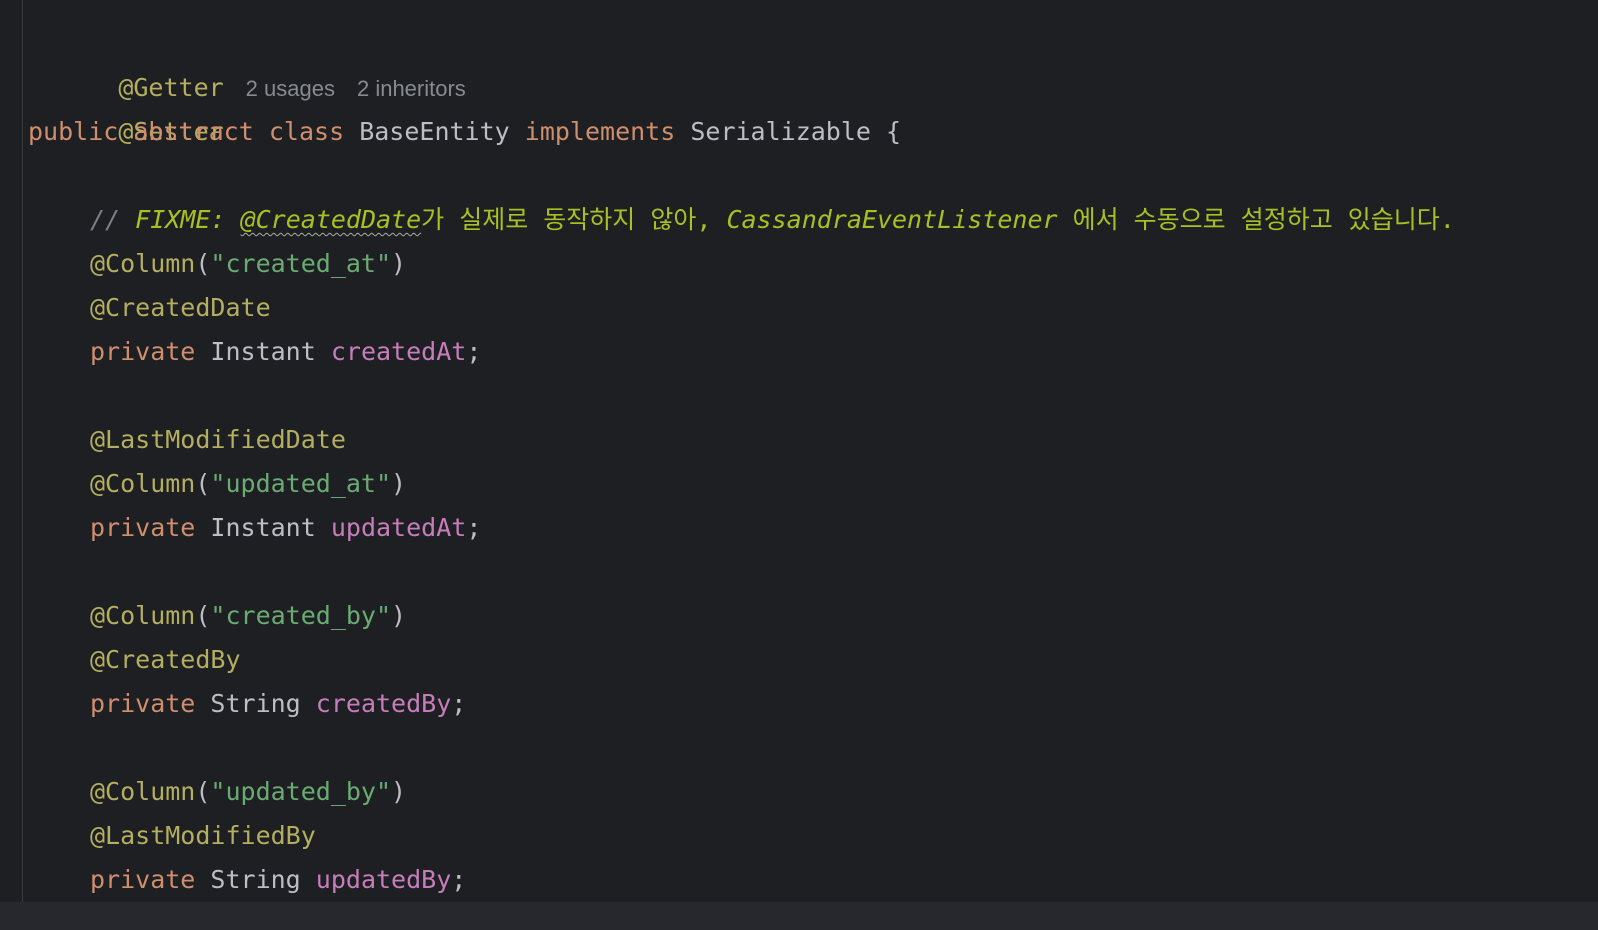  I want to click on column-string-updated-at: "updated_at", so click(301, 483).